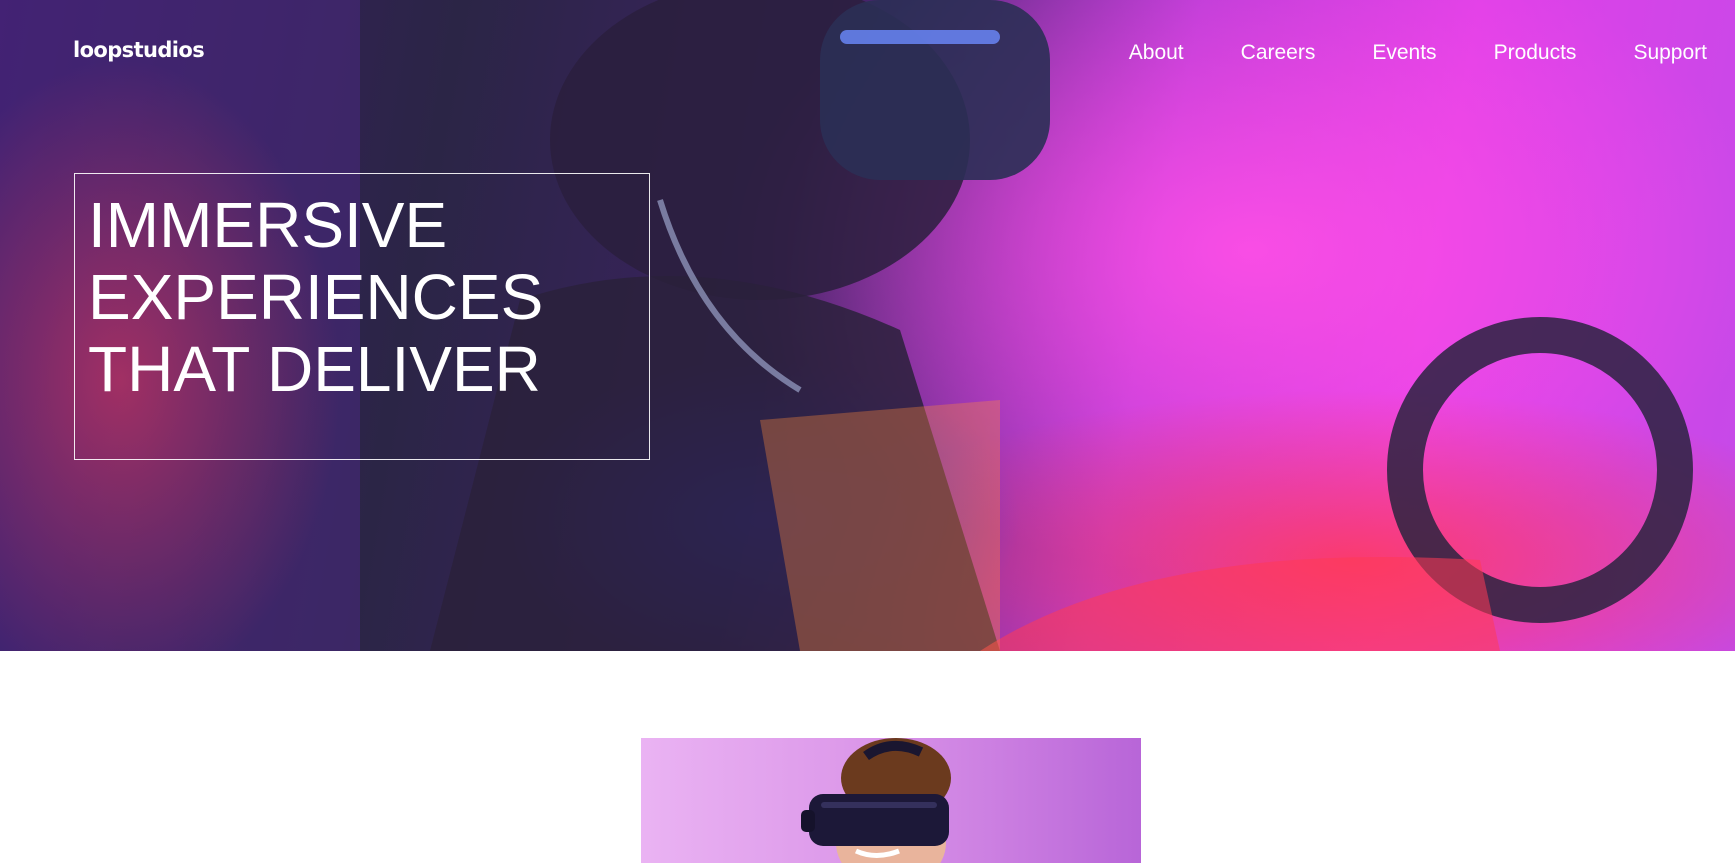 The height and width of the screenshot is (863, 1735). What do you see at coordinates (1404, 53) in the screenshot?
I see `nav-link-events: Events` at bounding box center [1404, 53].